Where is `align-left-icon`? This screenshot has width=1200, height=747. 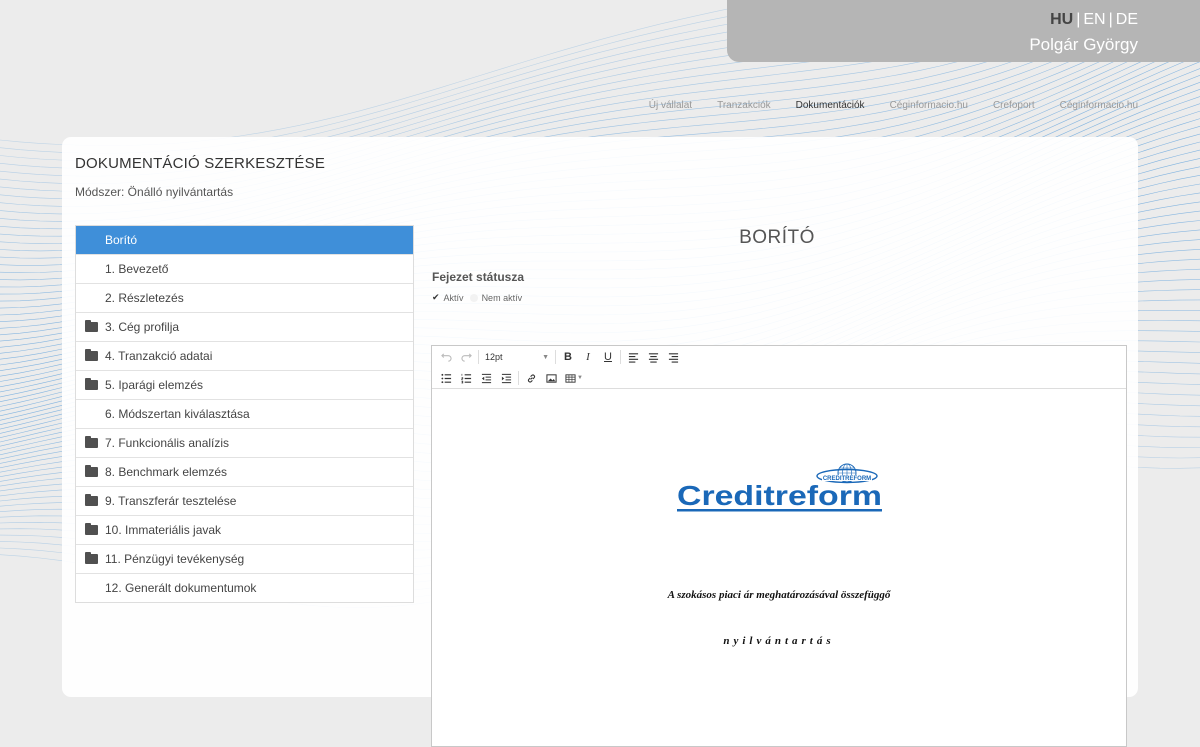 align-left-icon is located at coordinates (633, 357).